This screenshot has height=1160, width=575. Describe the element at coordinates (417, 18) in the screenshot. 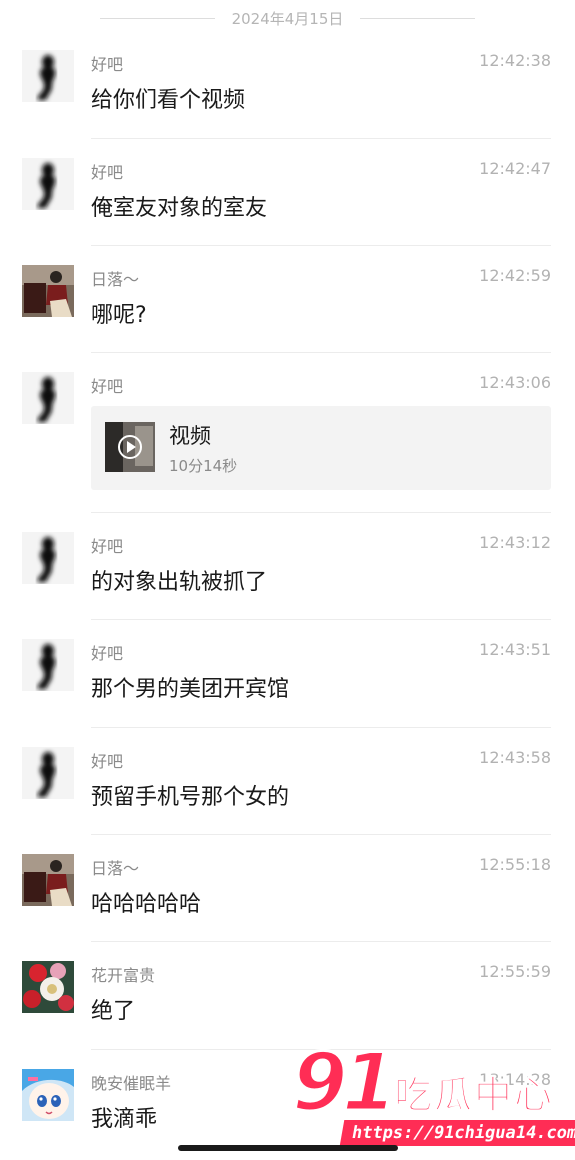

I see `date-separator-line` at that location.